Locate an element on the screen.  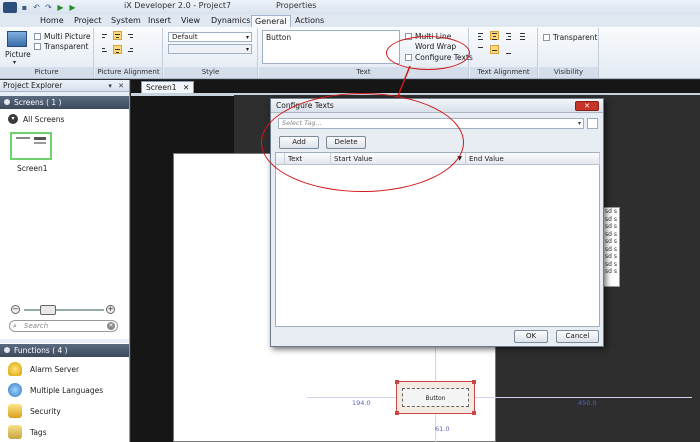
button-object-text: Button is located at coordinates (435, 397).